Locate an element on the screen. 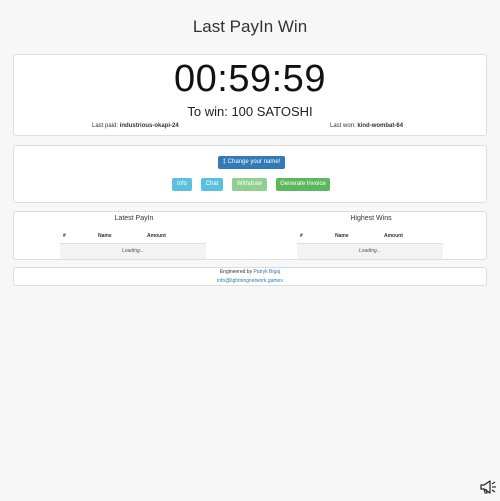 Image resolution: width=500 pixels, height=501 pixels. info-button: Info is located at coordinates (182, 184).